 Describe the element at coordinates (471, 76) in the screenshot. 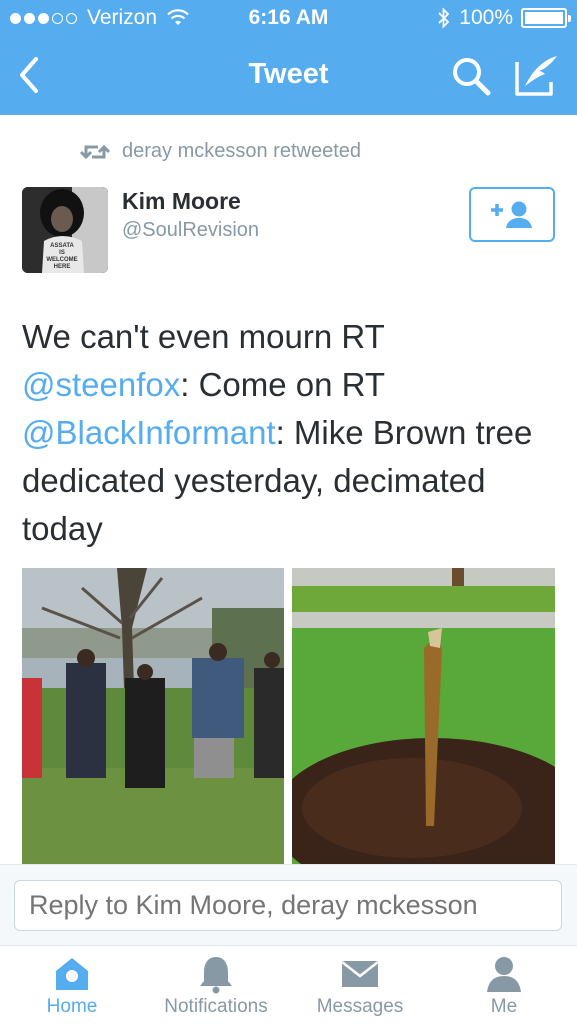

I see `search-icon` at that location.